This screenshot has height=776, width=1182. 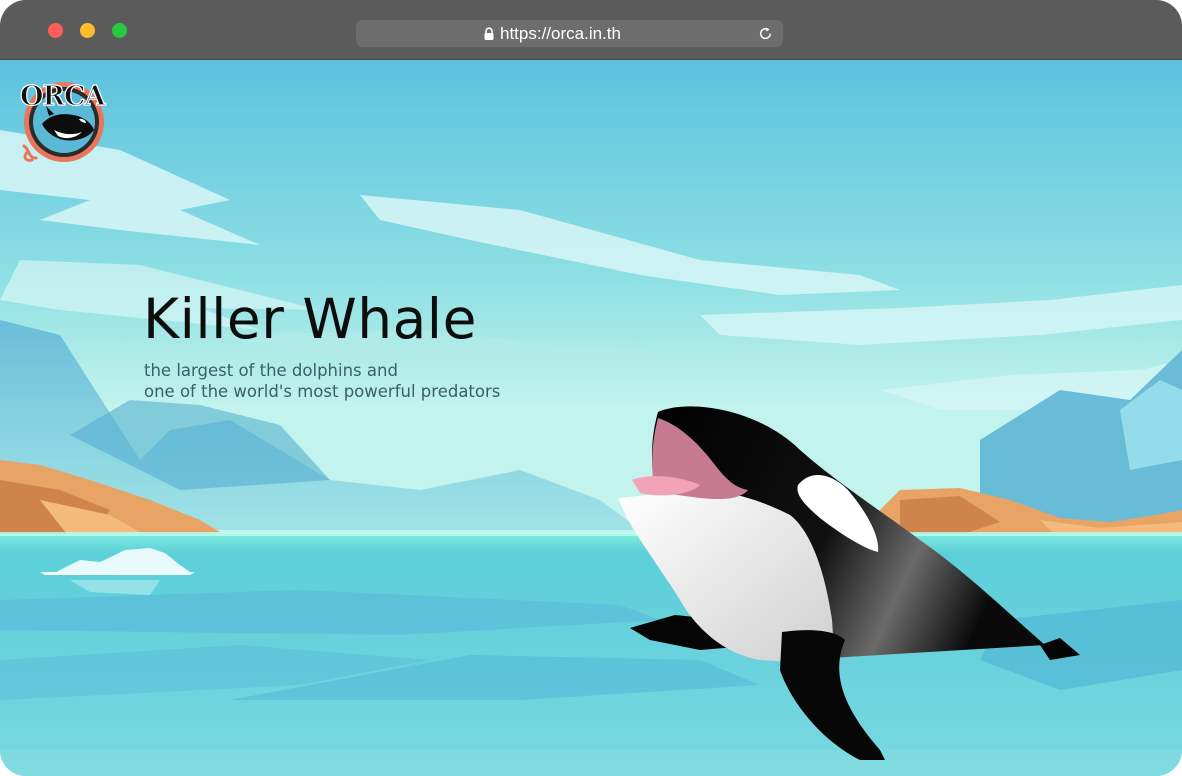 What do you see at coordinates (560, 33) in the screenshot?
I see `url-text: https://orca.in.th` at bounding box center [560, 33].